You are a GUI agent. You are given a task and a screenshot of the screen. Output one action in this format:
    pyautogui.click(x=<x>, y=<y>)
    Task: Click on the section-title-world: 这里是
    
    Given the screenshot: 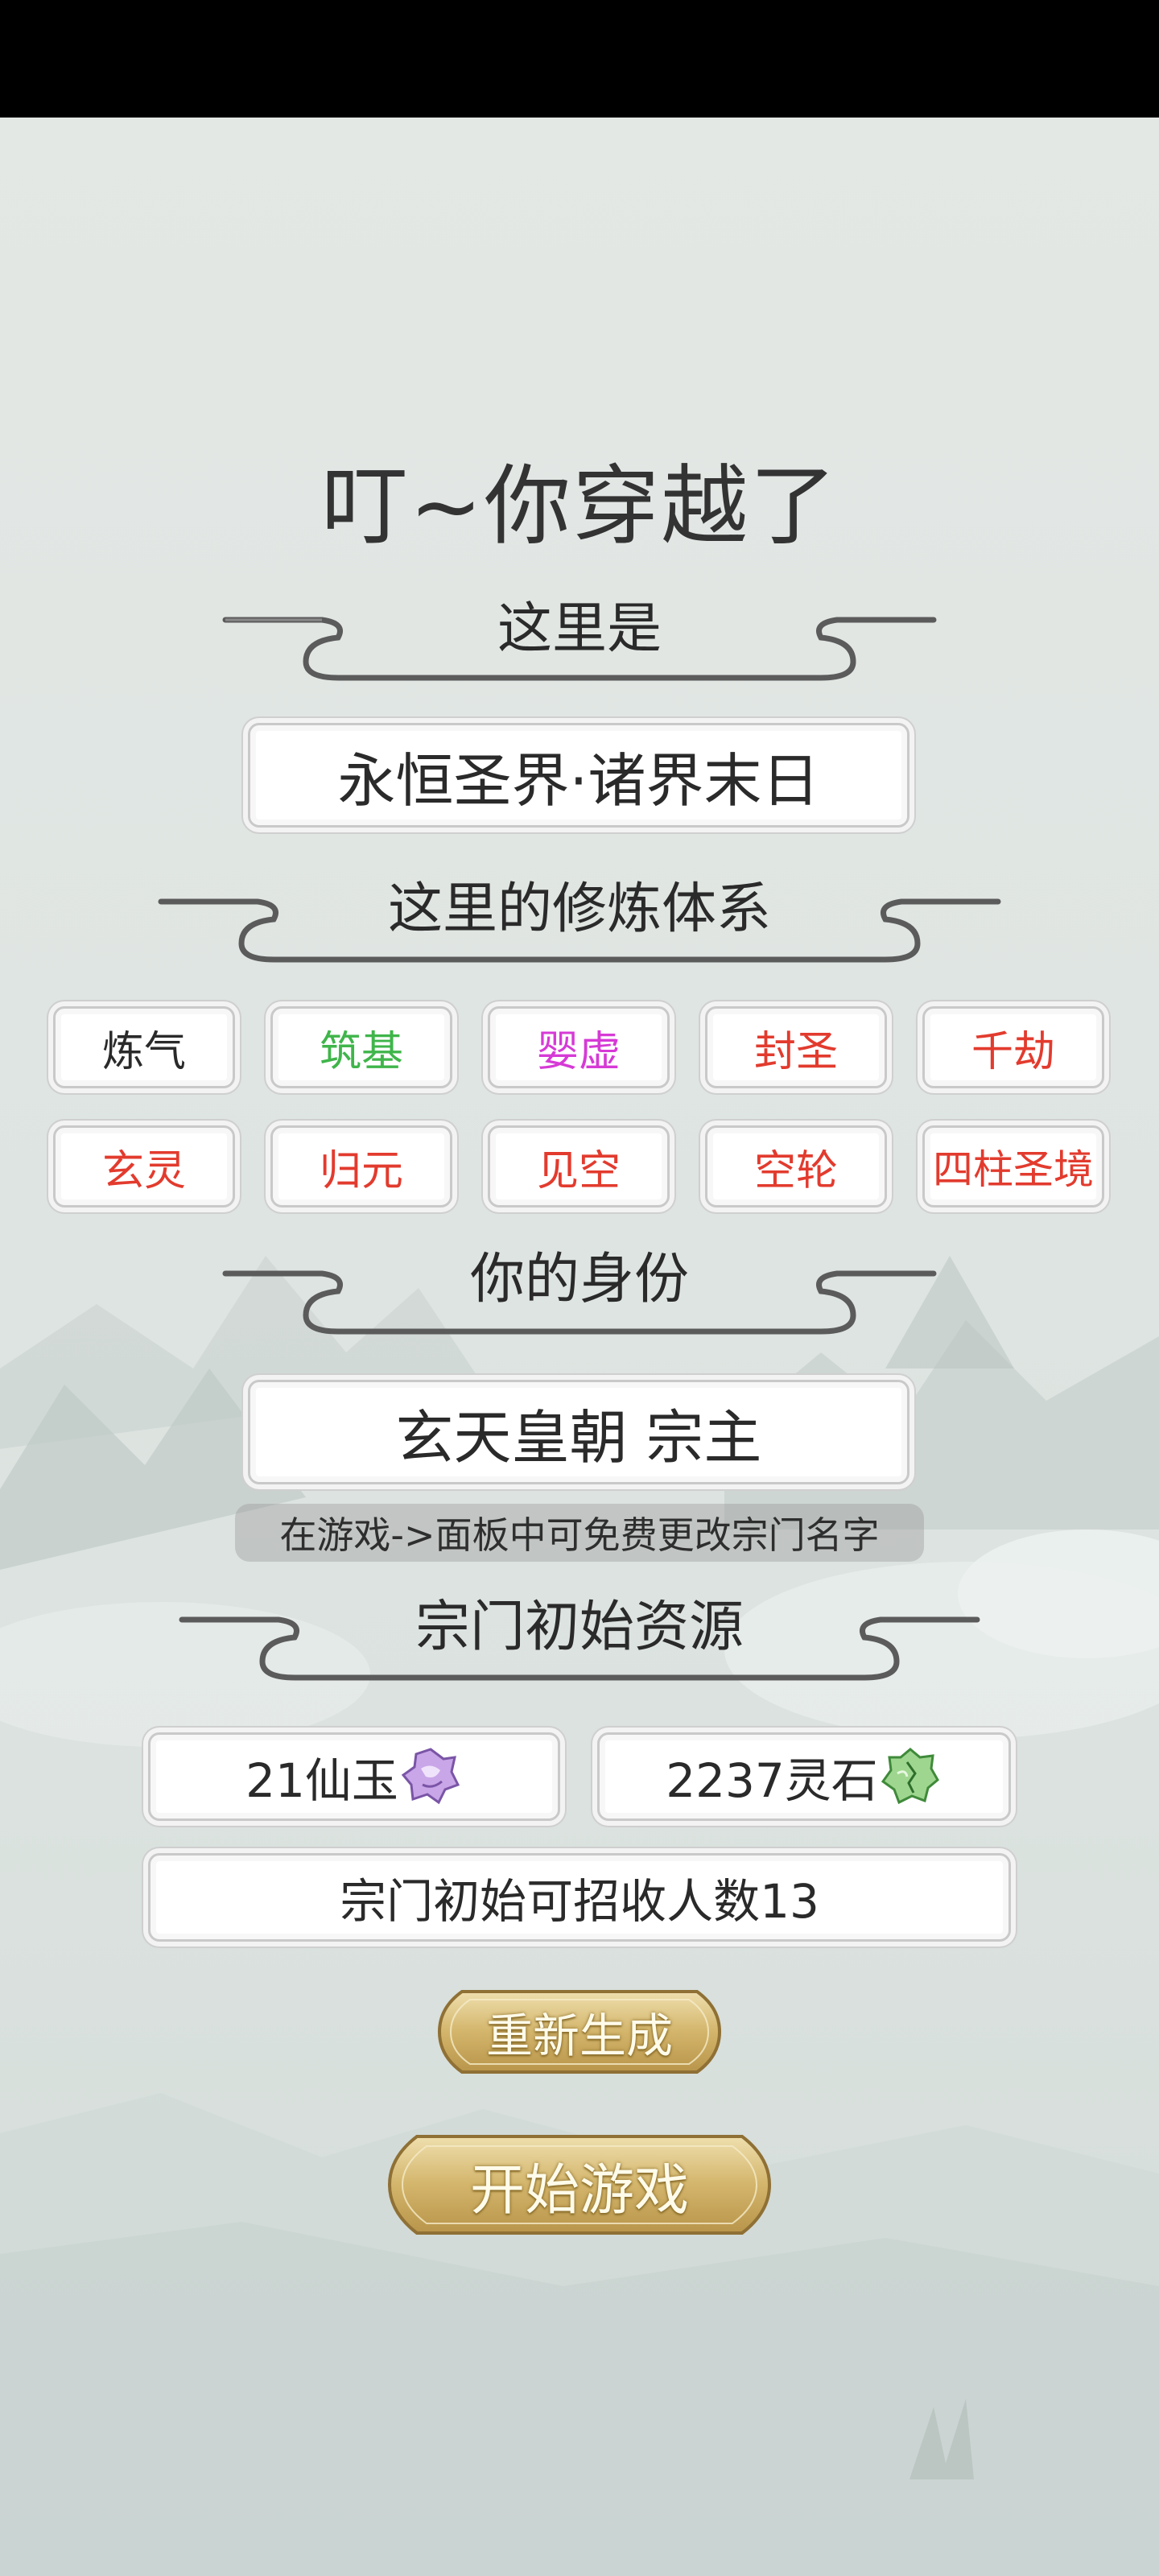 What is the action you would take?
    pyautogui.click(x=579, y=629)
    